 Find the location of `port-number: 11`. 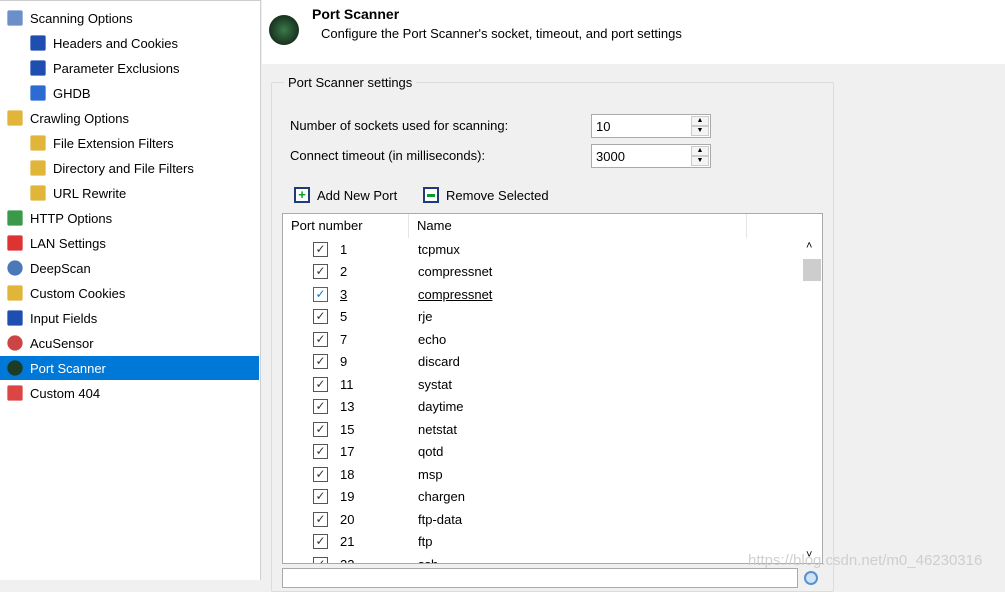

port-number: 11 is located at coordinates (347, 384).